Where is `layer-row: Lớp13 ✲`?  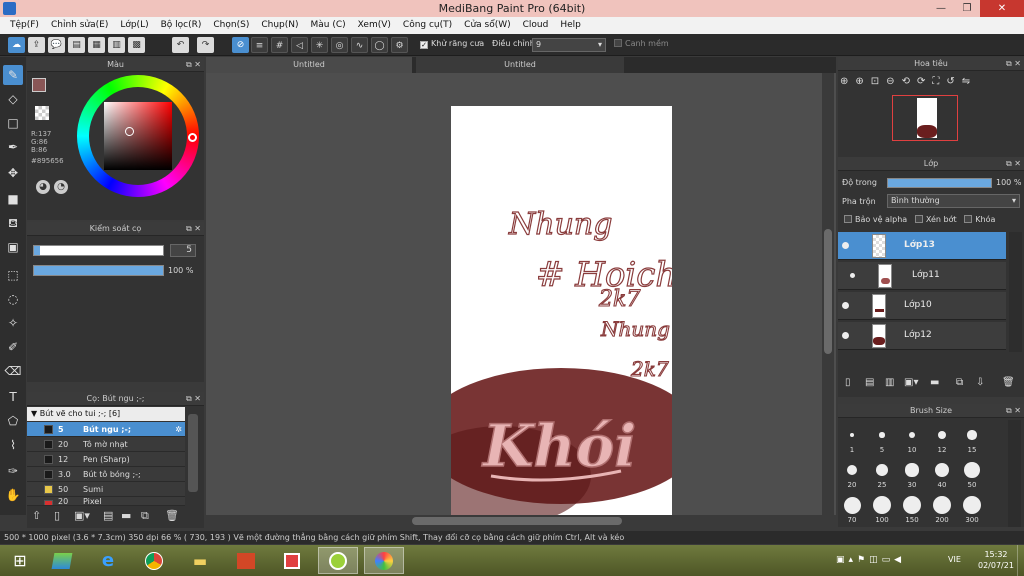
layer-row: Lớp13 ✲ is located at coordinates (929, 246).